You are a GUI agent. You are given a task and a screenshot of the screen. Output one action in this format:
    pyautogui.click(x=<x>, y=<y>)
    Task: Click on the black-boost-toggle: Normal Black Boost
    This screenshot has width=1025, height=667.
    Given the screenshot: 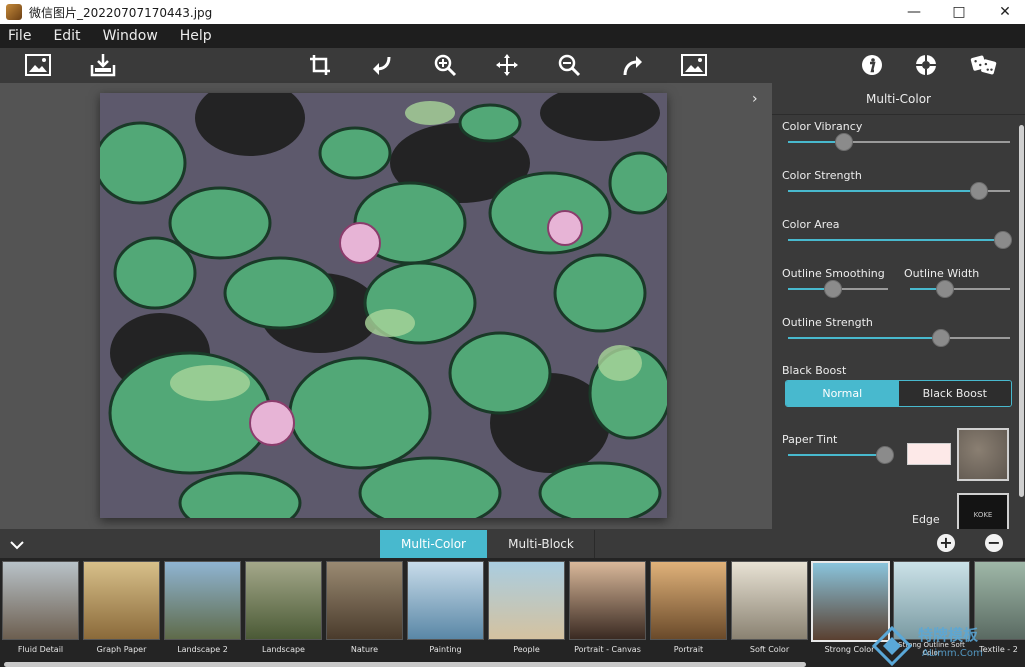 What is the action you would take?
    pyautogui.click(x=898, y=393)
    